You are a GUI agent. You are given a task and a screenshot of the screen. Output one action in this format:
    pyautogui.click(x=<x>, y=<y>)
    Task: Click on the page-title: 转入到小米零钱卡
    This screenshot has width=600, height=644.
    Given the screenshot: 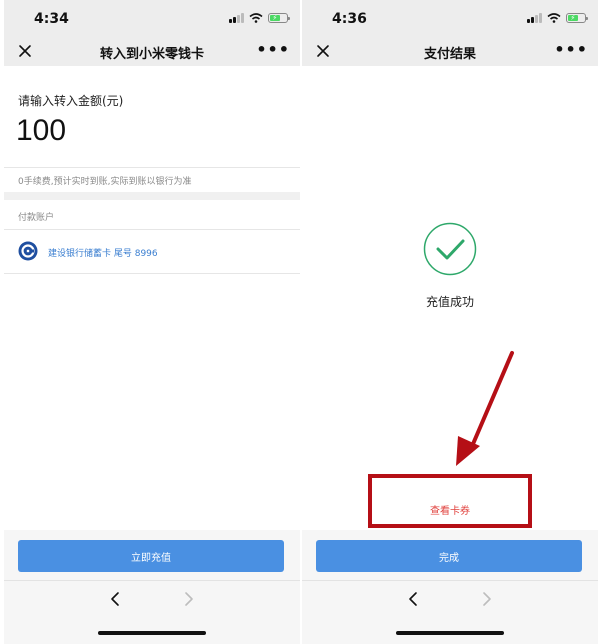 What is the action you would take?
    pyautogui.click(x=152, y=54)
    